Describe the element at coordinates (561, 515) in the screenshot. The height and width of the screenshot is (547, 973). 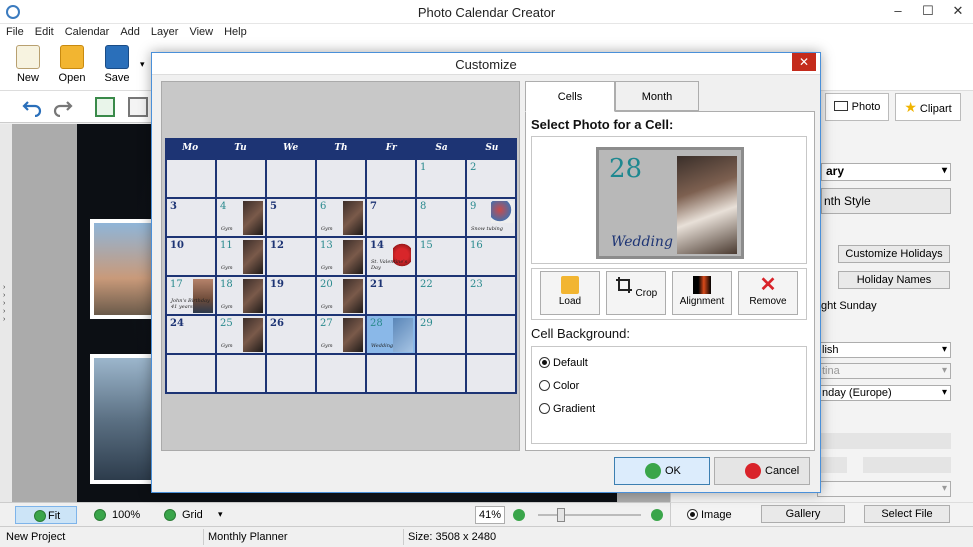
I see `zoom-slider-handle` at that location.